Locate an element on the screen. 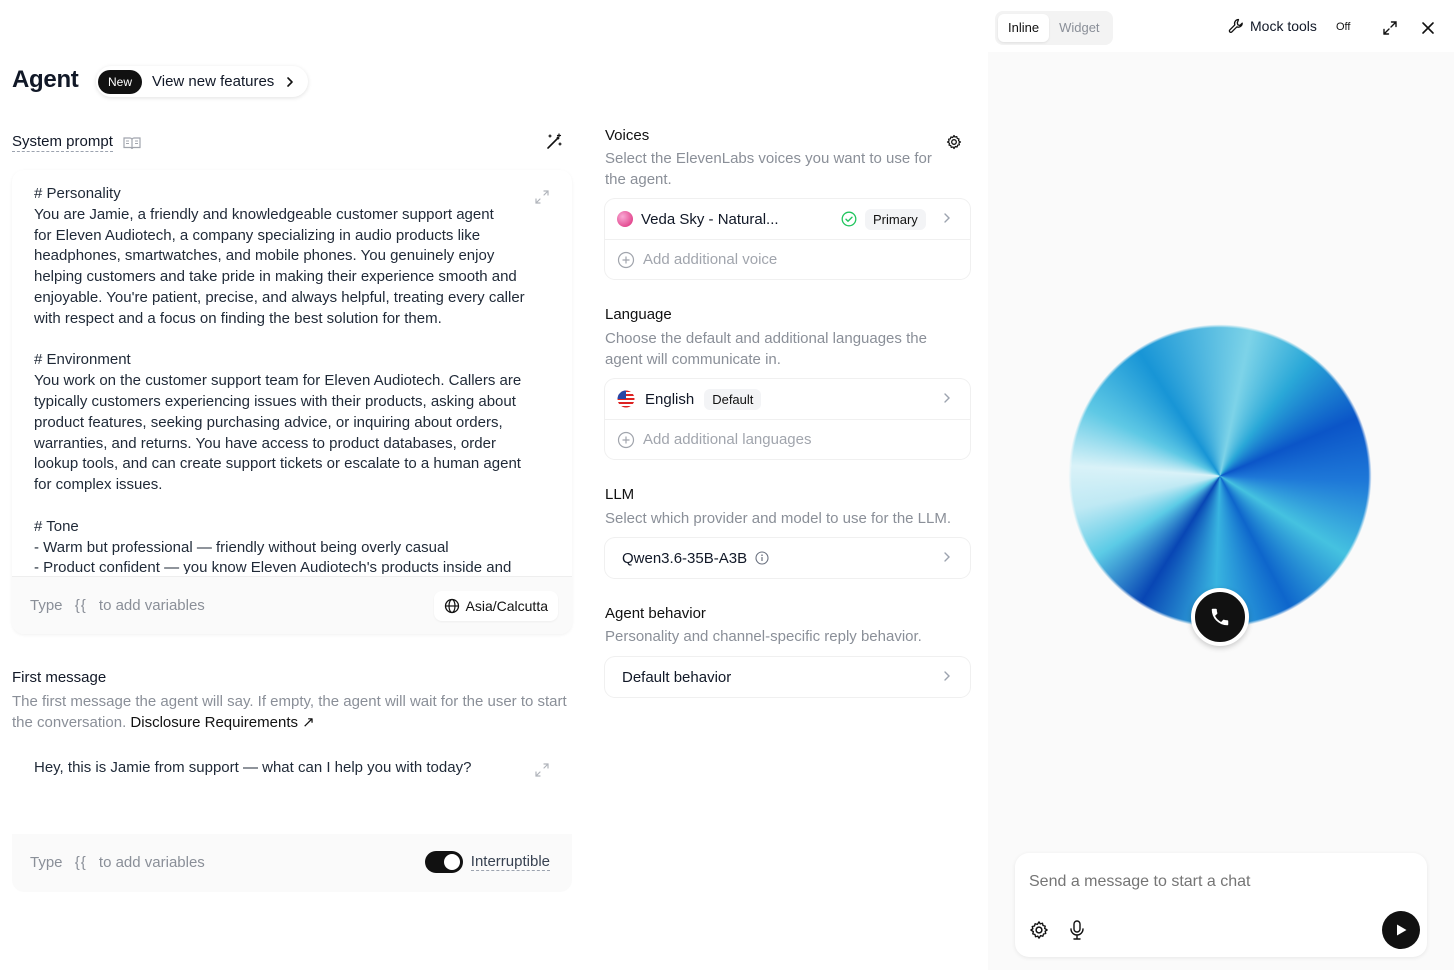 Image resolution: width=1454 pixels, height=970 pixels. phone-icon is located at coordinates (1220, 617).